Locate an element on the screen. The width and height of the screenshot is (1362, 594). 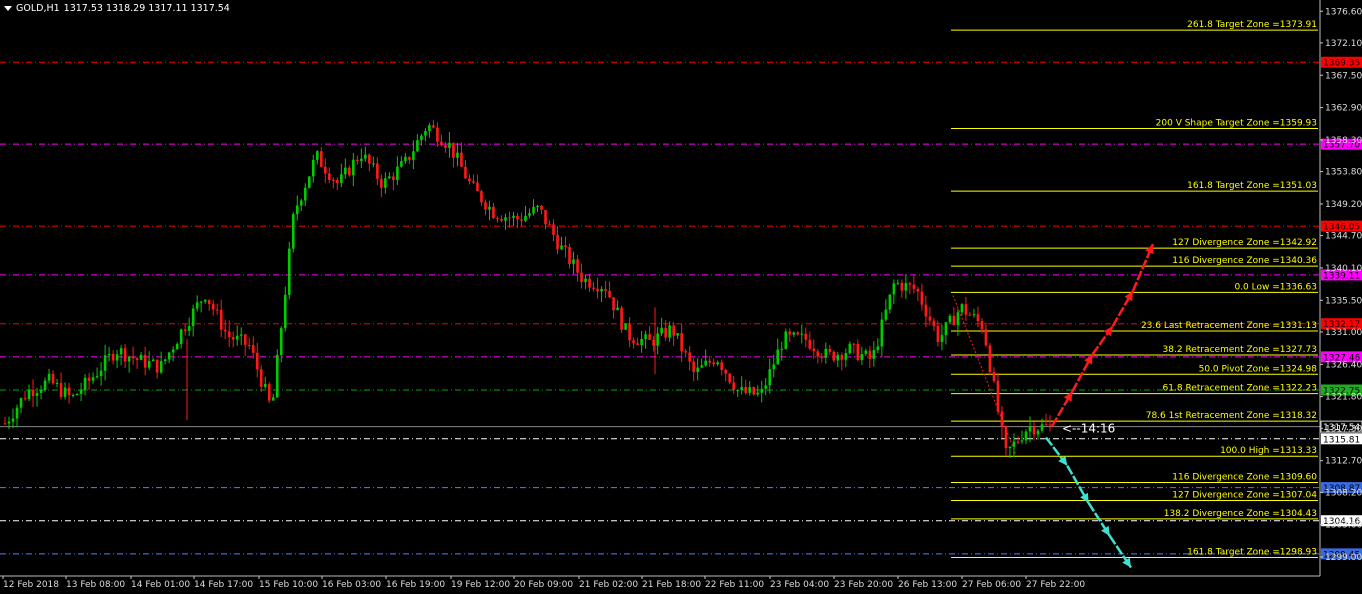
x-tick-label: 21 Feb 18:00 is located at coordinates (671, 585).